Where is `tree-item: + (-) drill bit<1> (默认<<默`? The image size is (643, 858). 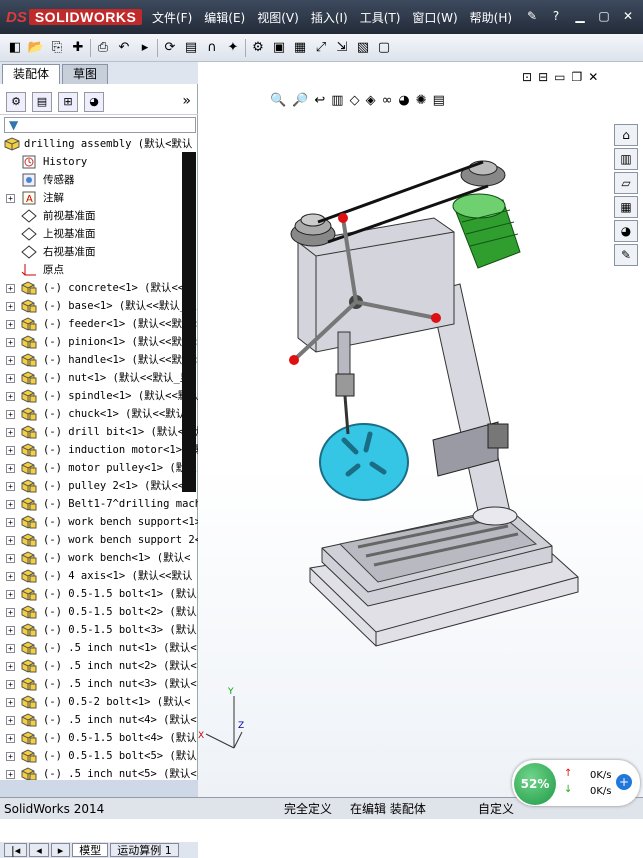
tree-item: + (-) drill bit<1> (默认<<默 is located at coordinates (99, 432).